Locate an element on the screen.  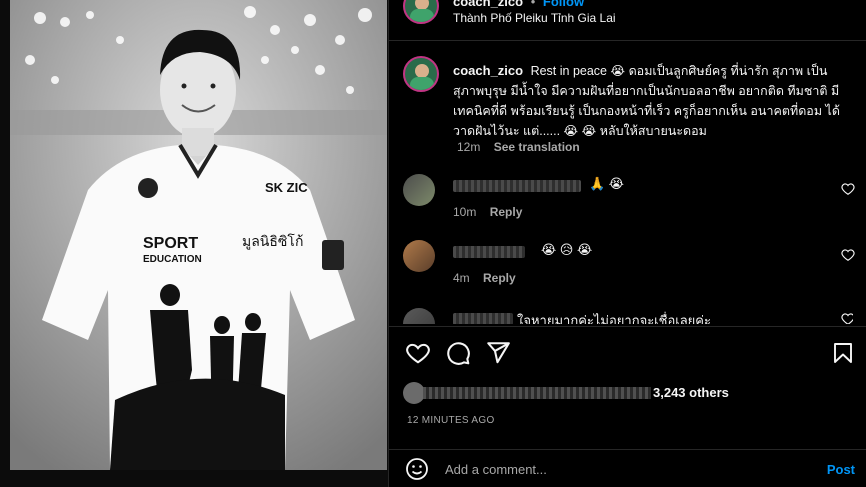
location-link: Thành Phố Pleiku Tỉnh Gia Lai is located at coordinates (534, 18).